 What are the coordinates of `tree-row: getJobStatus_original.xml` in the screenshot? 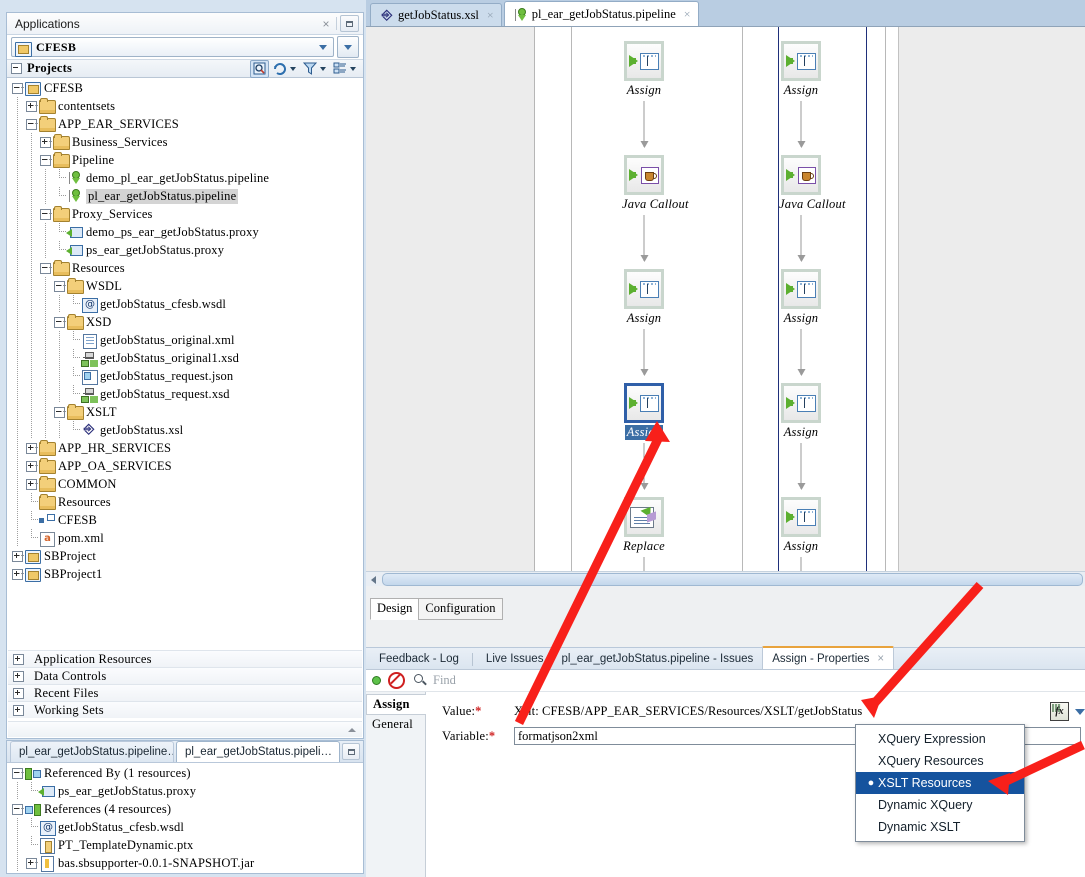 It's located at (185, 340).